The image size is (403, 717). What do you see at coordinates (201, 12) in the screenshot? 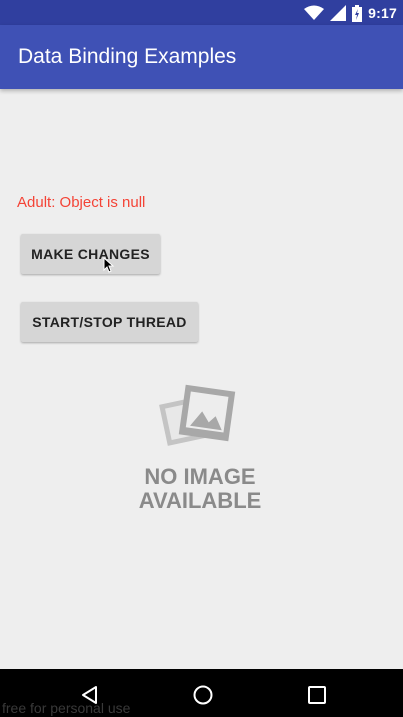
I see `status-bar: 9:17` at bounding box center [201, 12].